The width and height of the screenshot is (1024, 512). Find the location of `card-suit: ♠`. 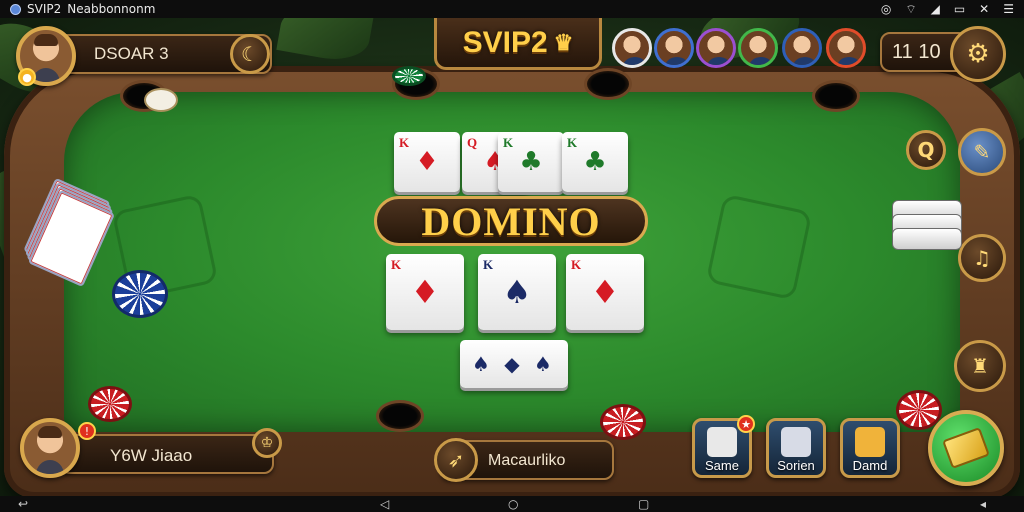

card-suit: ♠ is located at coordinates (517, 292).